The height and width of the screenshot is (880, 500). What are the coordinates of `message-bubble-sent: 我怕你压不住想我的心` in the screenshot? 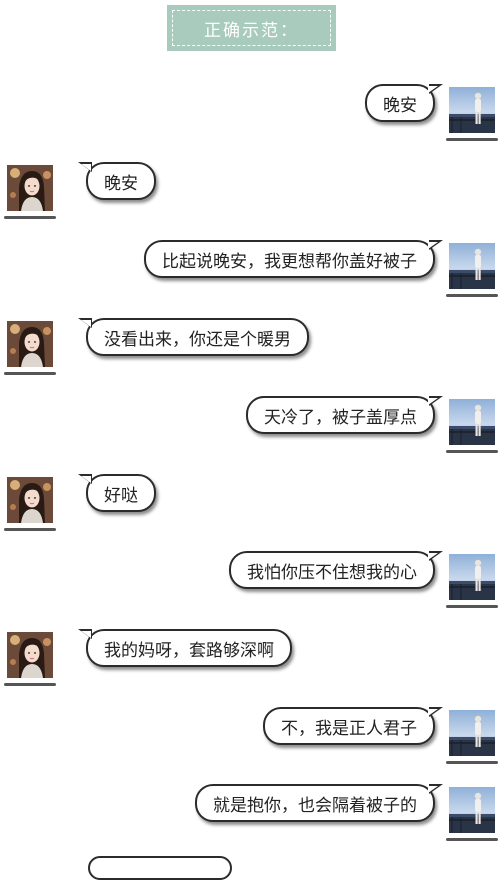 It's located at (336, 570).